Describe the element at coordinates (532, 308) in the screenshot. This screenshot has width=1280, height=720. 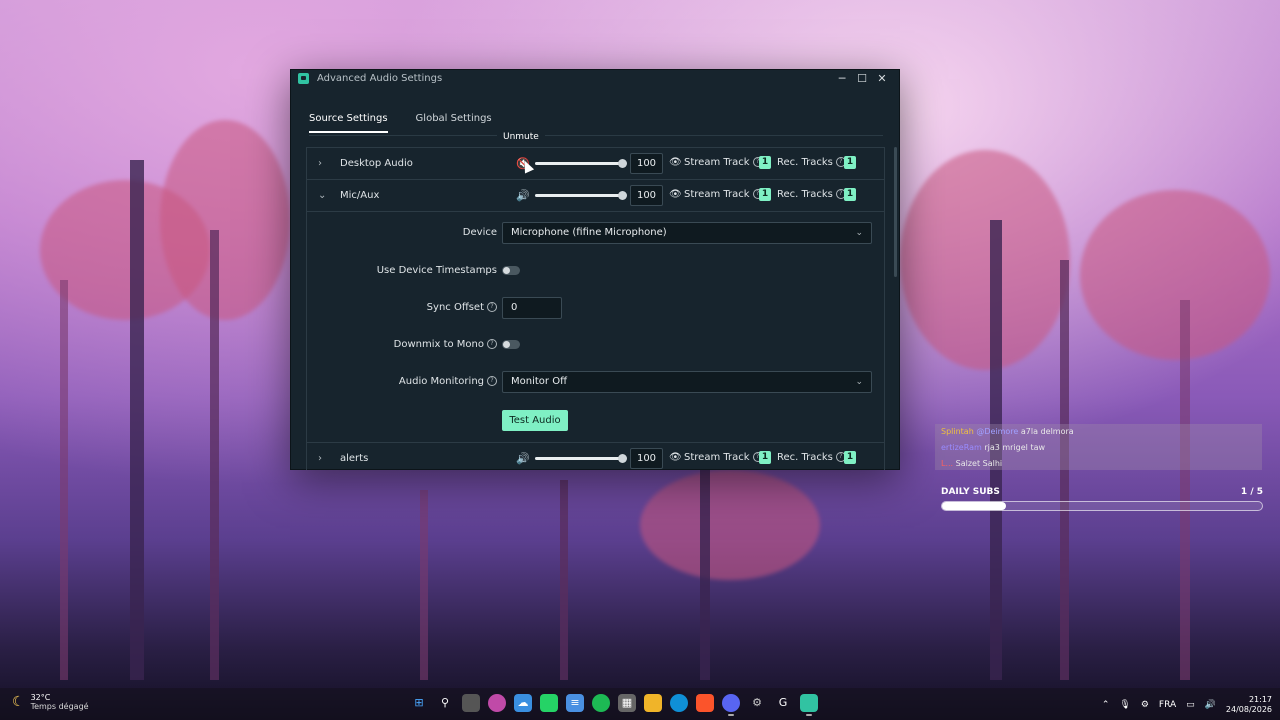
I see `sync-offset-input: 0` at that location.